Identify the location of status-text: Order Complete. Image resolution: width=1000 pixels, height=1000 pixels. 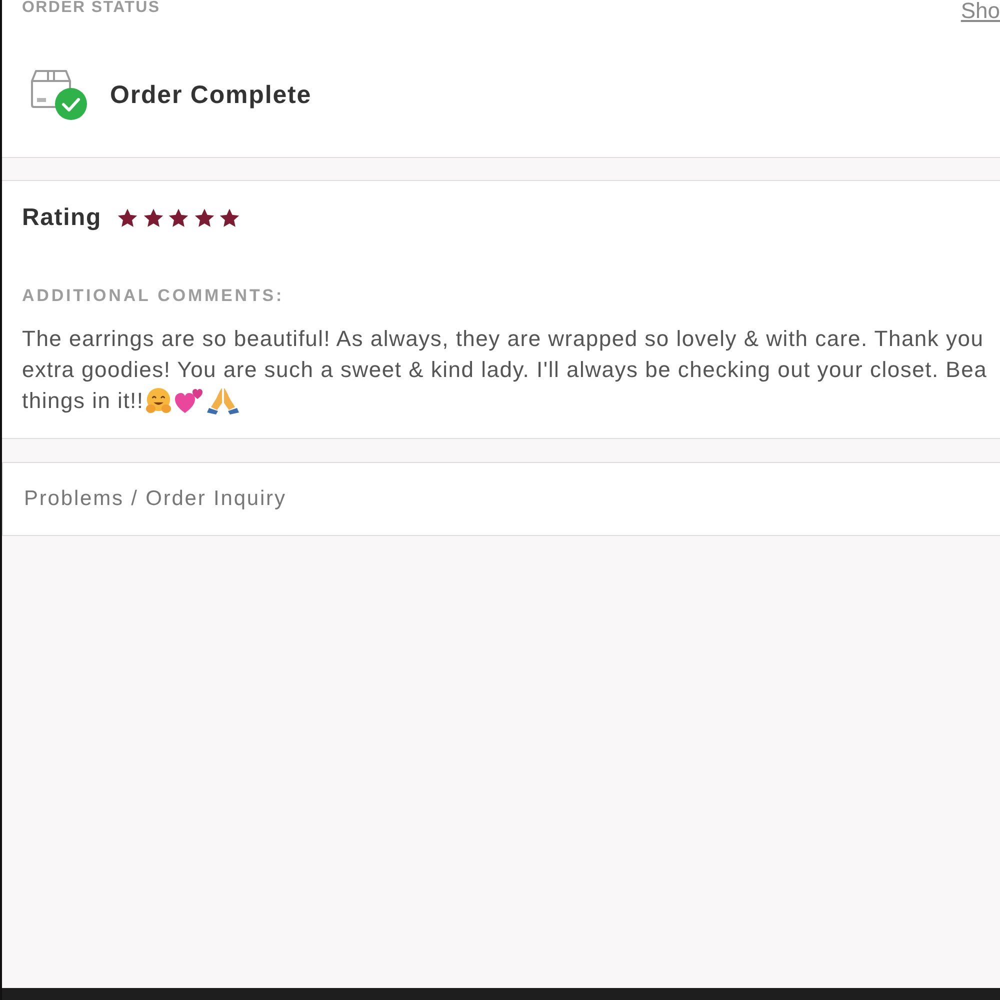
(211, 95).